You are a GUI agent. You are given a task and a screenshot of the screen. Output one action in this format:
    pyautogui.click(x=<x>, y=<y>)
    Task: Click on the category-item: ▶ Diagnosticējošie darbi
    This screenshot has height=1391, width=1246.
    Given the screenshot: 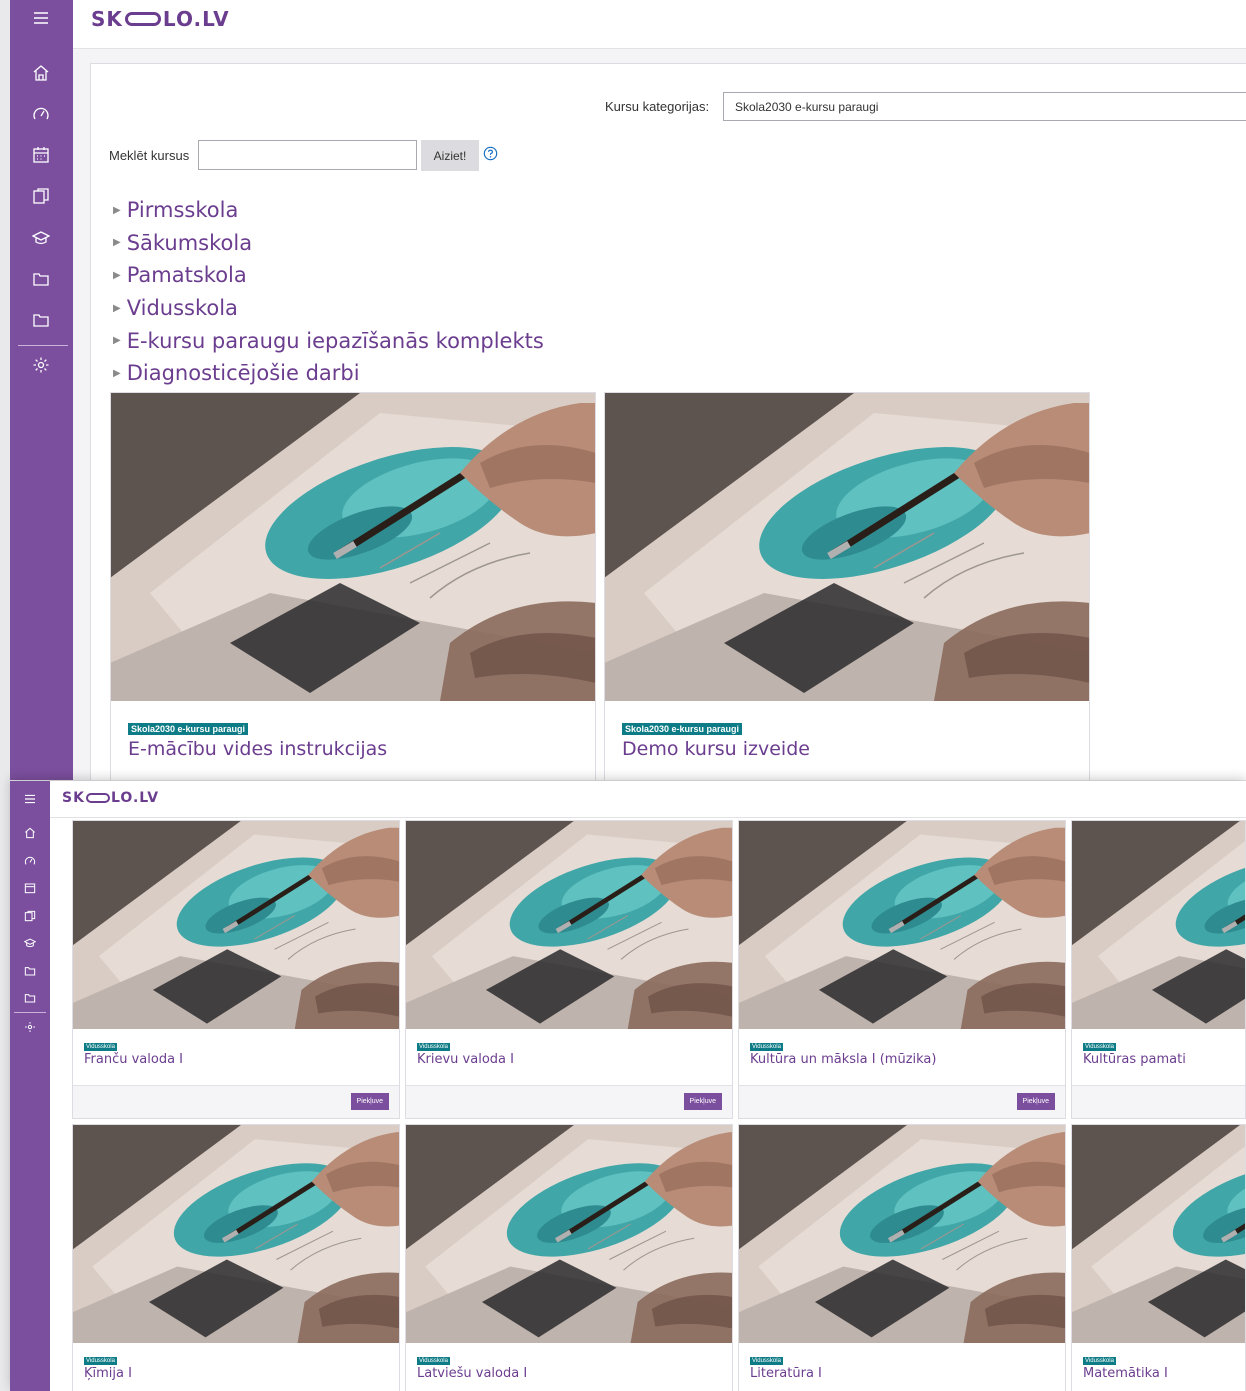 What is the action you would take?
    pyautogui.click(x=328, y=373)
    